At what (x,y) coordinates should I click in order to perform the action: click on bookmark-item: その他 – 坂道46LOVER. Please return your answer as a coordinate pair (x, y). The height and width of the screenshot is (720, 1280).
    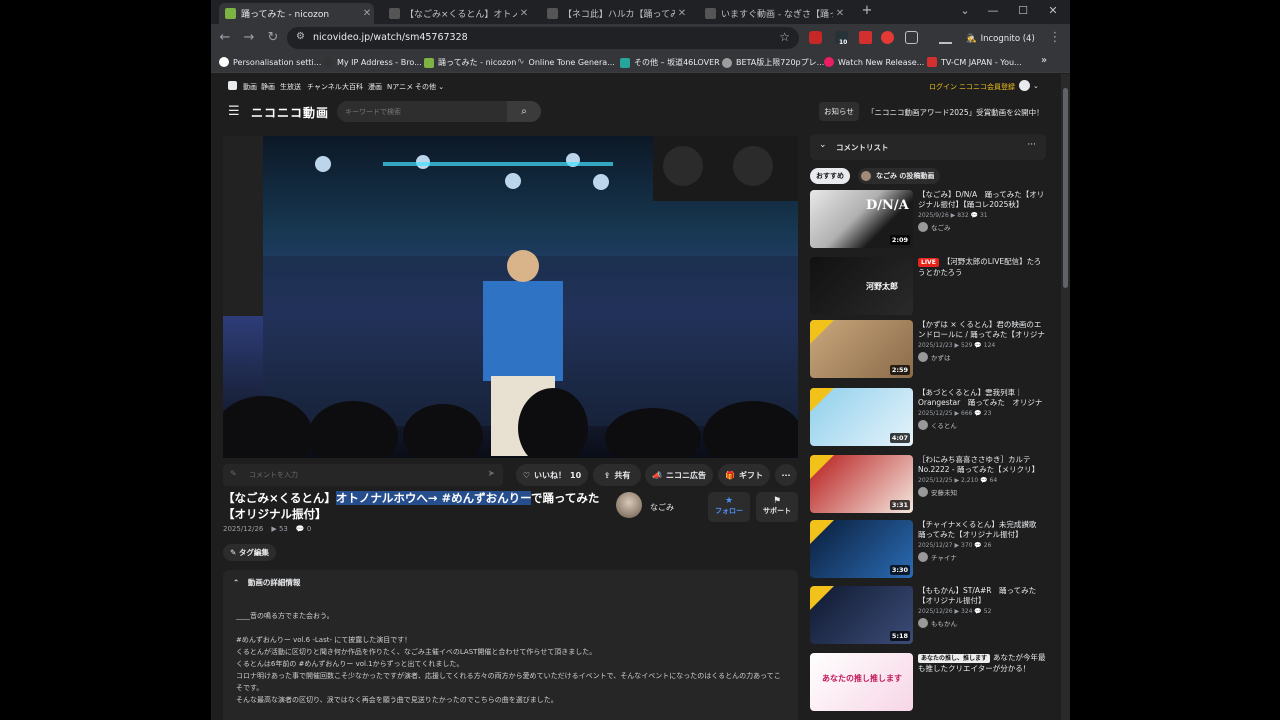
    Looking at the image, I should click on (670, 62).